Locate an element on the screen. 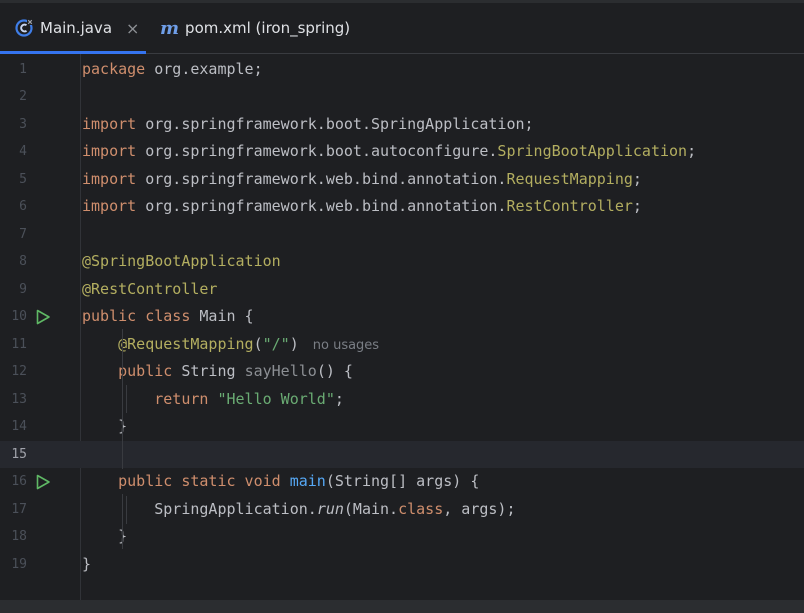  code-line: 7 is located at coordinates (402, 234).